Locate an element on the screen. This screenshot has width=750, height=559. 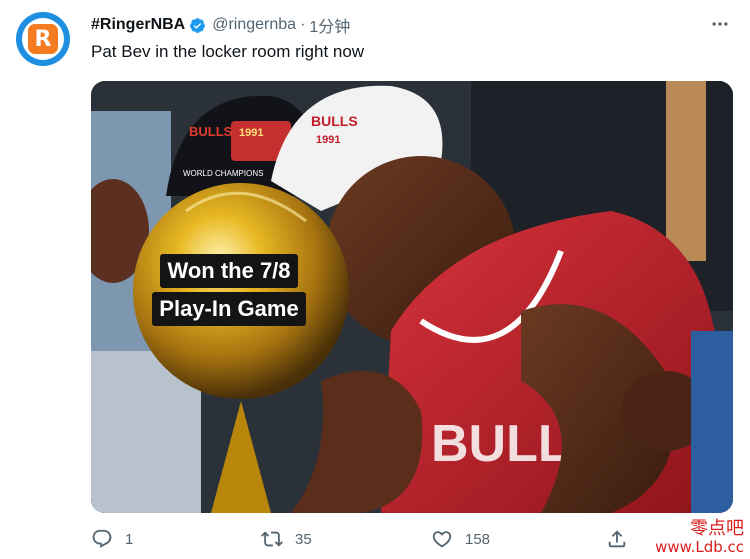
share-icon is located at coordinates (617, 539).